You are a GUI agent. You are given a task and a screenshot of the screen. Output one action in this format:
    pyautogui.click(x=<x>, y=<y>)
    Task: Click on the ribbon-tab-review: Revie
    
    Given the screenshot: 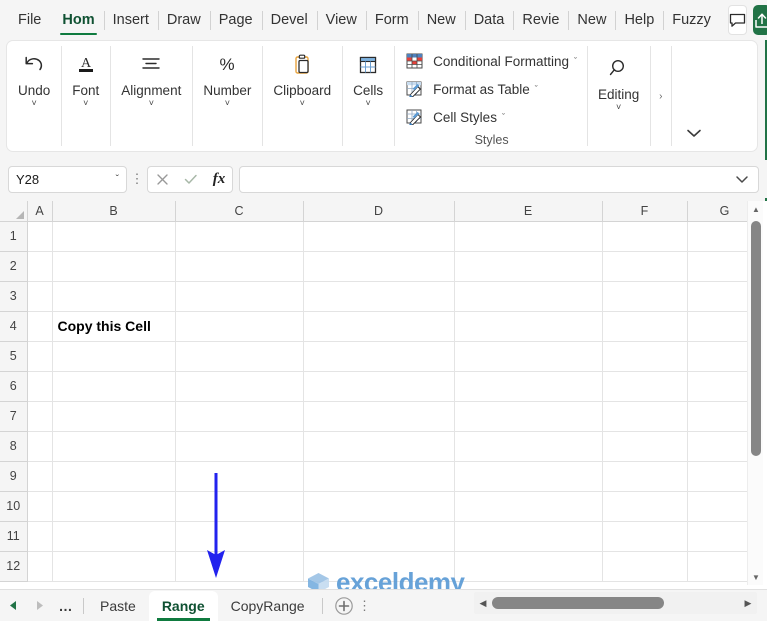 What is the action you would take?
    pyautogui.click(x=540, y=20)
    